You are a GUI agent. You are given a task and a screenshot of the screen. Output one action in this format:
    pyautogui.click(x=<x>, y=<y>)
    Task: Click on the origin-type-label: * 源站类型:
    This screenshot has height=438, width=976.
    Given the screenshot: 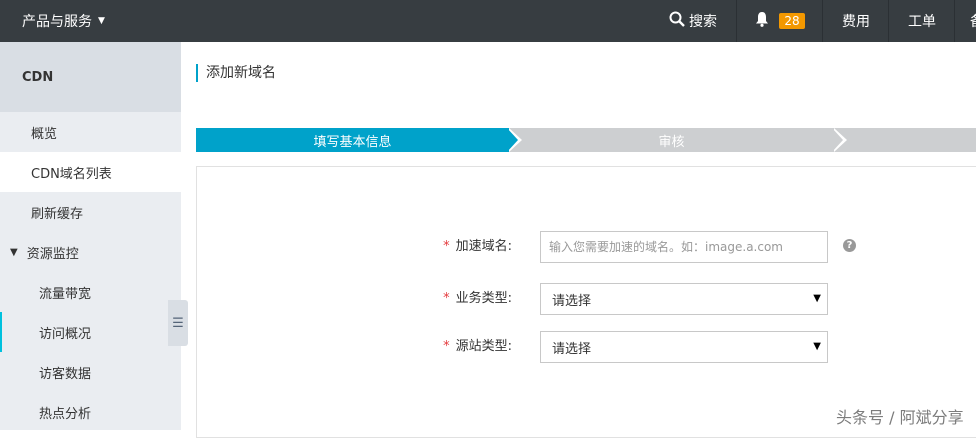 What is the action you would take?
    pyautogui.click(x=477, y=347)
    